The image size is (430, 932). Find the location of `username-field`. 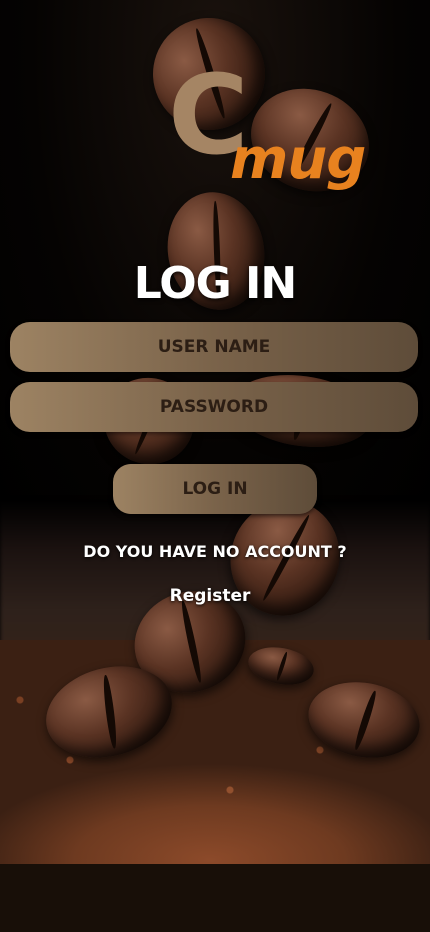

username-field is located at coordinates (214, 347).